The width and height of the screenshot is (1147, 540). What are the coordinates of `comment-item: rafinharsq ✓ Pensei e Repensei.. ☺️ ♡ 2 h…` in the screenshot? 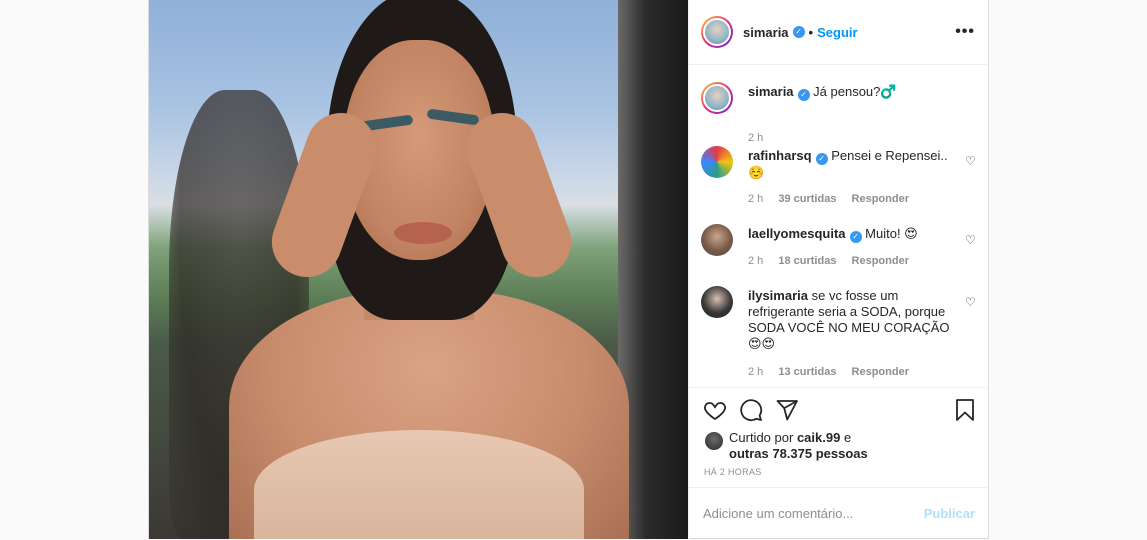 It's located at (841, 176).